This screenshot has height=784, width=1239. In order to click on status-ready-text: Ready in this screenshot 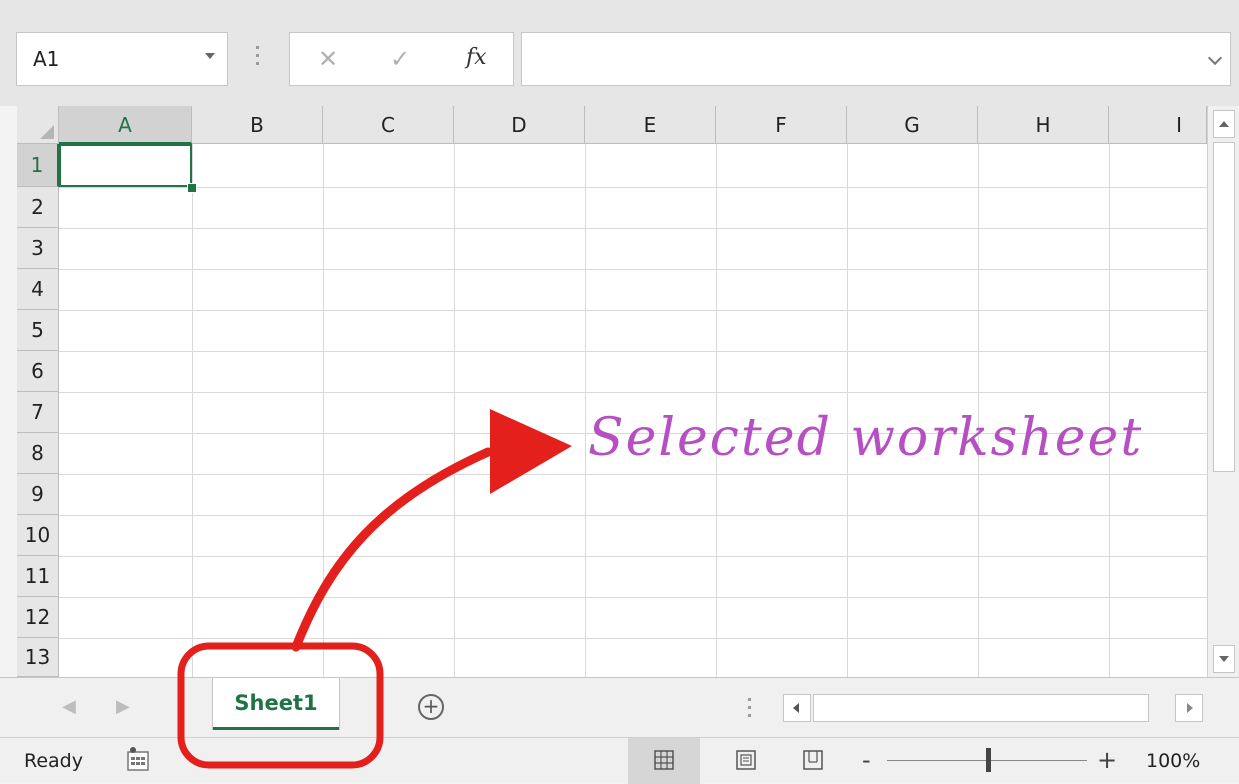, I will do `click(53, 761)`.